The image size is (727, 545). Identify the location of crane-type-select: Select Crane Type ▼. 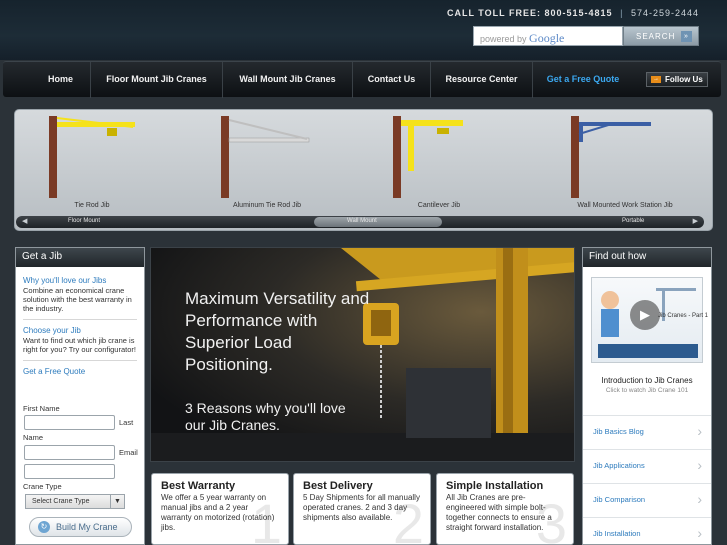
(75, 501).